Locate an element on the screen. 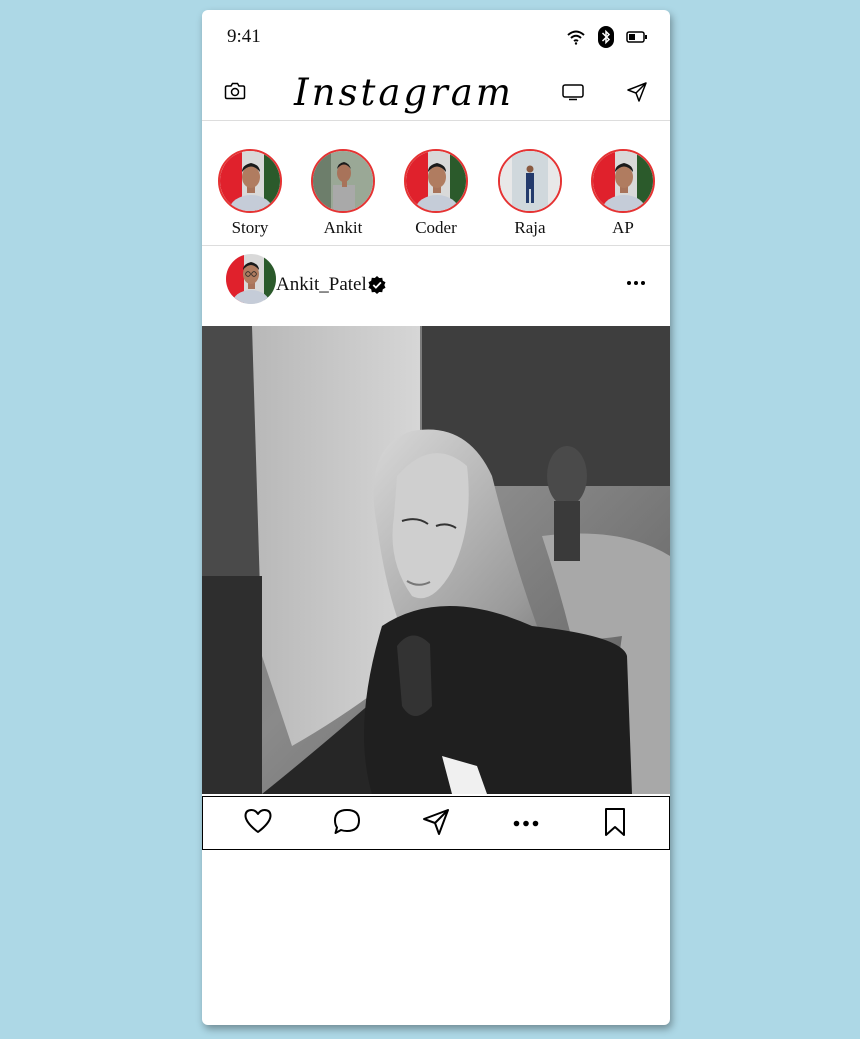  post-header: Ankit_Patel is located at coordinates (436, 285).